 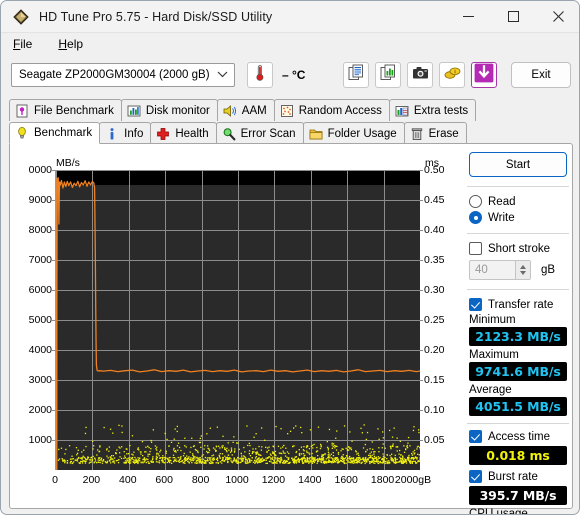 What do you see at coordinates (65, 110) in the screenshot?
I see `tab-file-benchmark: File Benchmark` at bounding box center [65, 110].